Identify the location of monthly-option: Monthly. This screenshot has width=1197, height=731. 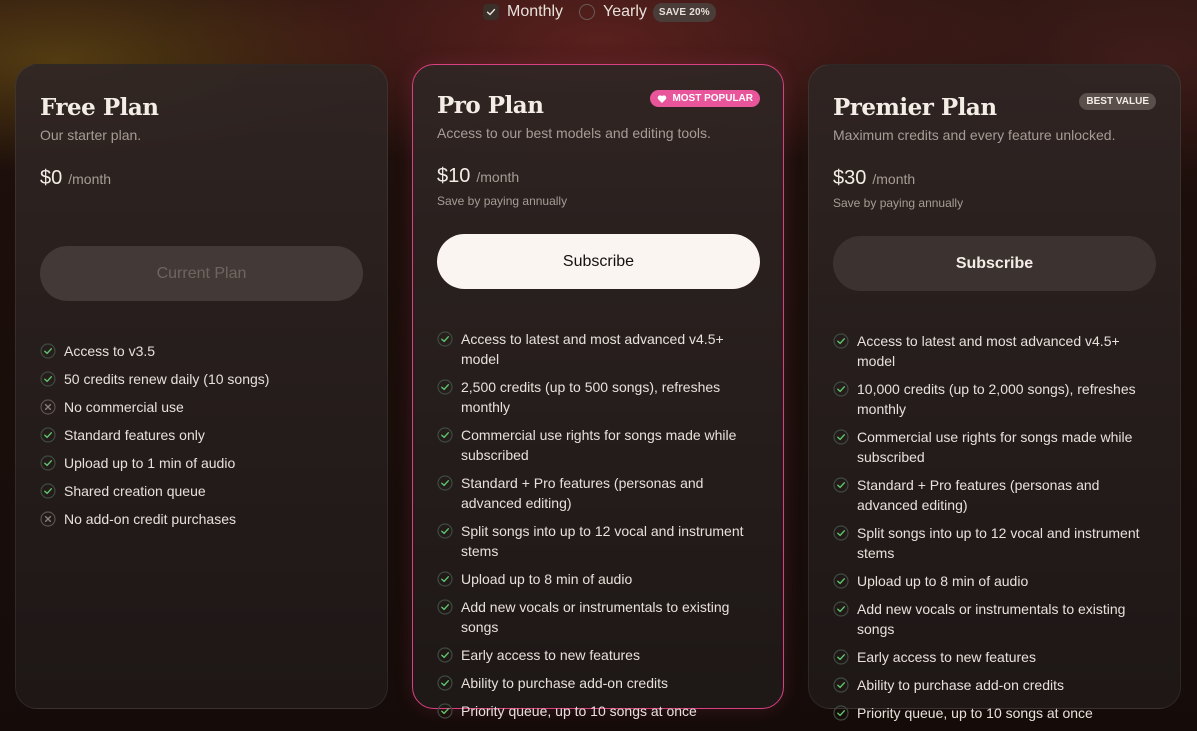
(523, 12).